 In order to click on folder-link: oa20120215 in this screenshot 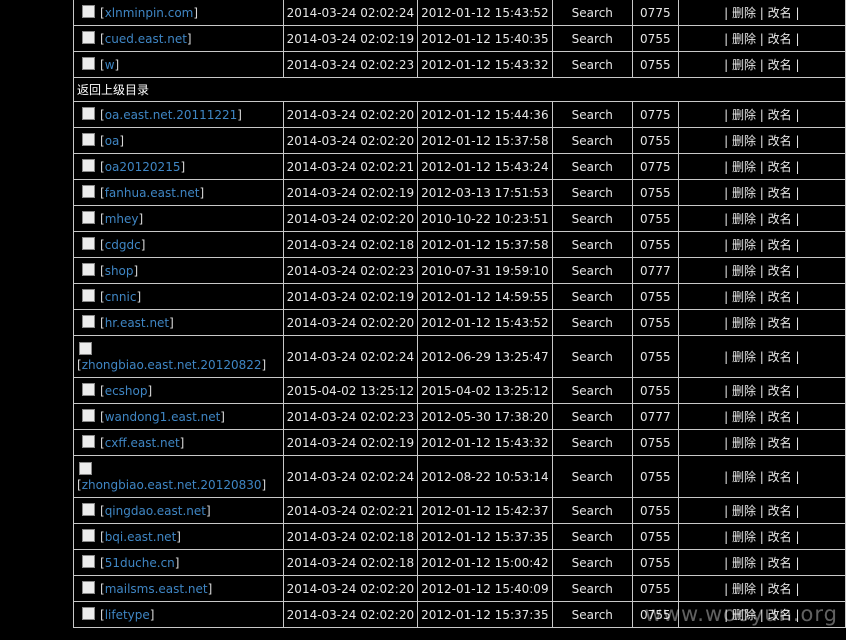, I will do `click(143, 167)`.